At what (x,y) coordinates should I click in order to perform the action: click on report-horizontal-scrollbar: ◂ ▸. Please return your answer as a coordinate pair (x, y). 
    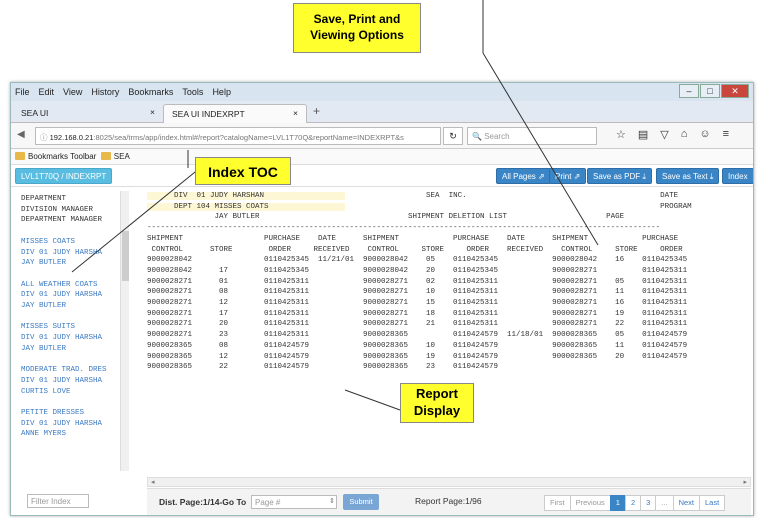
    Looking at the image, I should click on (449, 482).